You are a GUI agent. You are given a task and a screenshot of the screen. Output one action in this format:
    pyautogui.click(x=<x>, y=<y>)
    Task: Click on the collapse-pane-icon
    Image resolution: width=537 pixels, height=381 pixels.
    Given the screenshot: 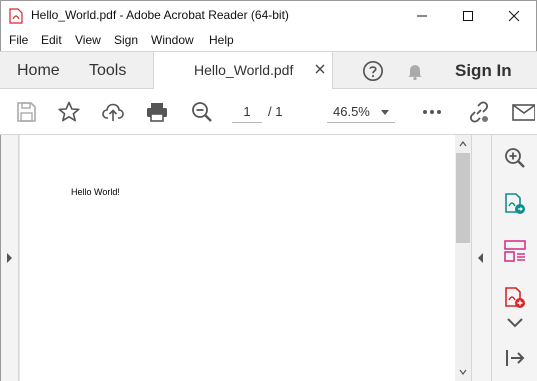 What is the action you would take?
    pyautogui.click(x=515, y=358)
    